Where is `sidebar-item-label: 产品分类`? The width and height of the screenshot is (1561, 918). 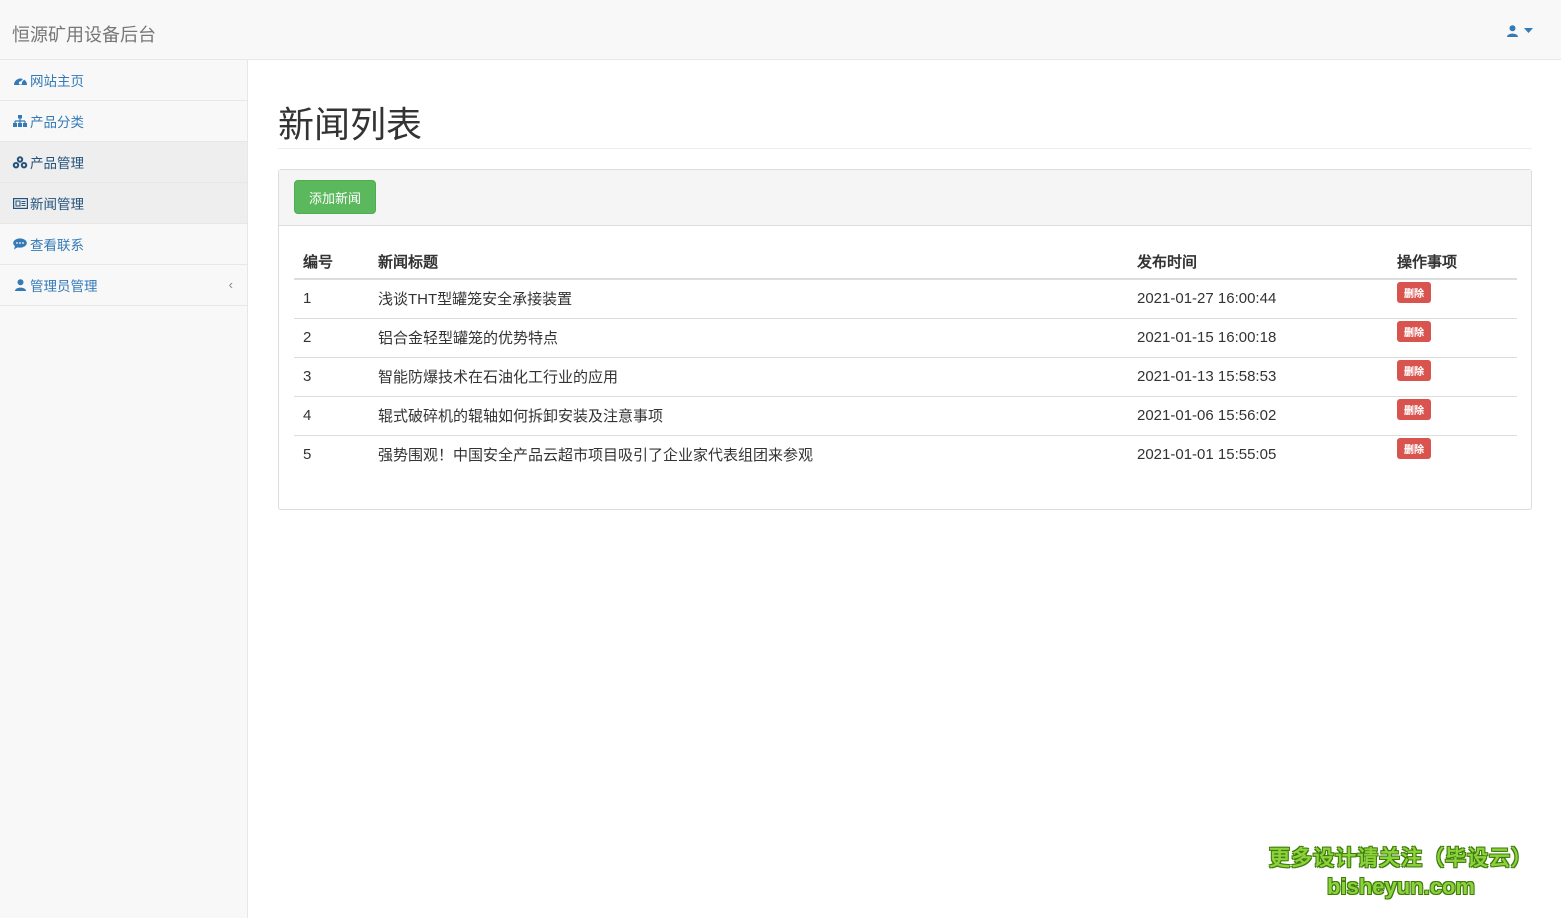 sidebar-item-label: 产品分类 is located at coordinates (57, 122).